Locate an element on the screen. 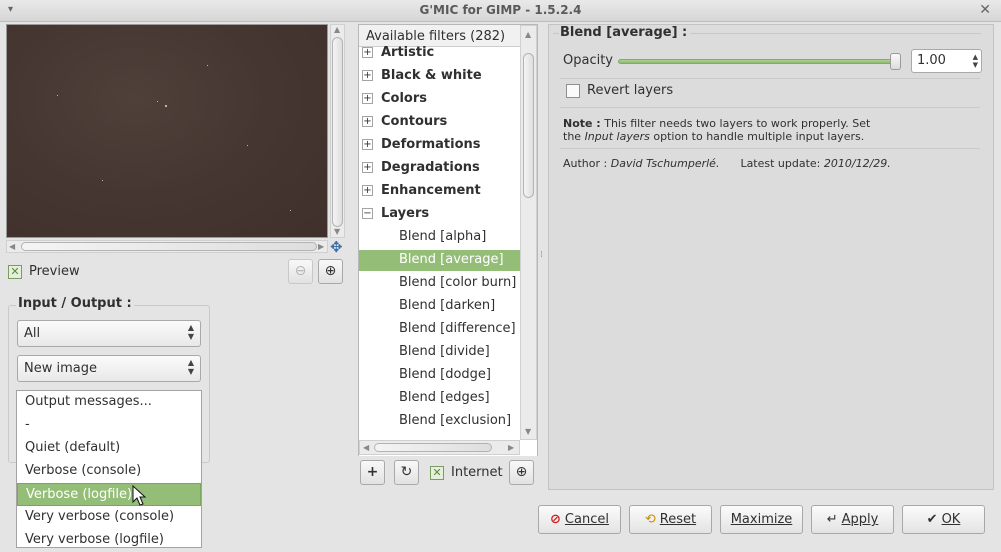 This screenshot has height=552, width=1001. note-text: option to handle multiple input layers. is located at coordinates (759, 136).